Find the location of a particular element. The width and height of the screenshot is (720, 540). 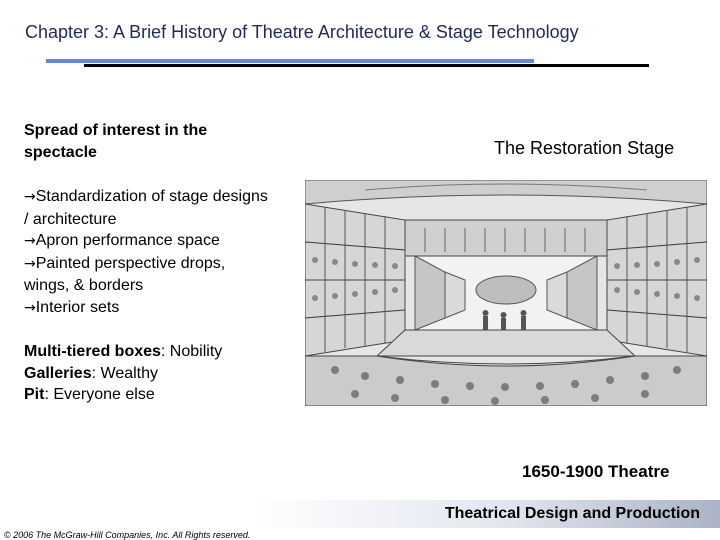

bullet-item: →Interior sets is located at coordinates (72, 307).